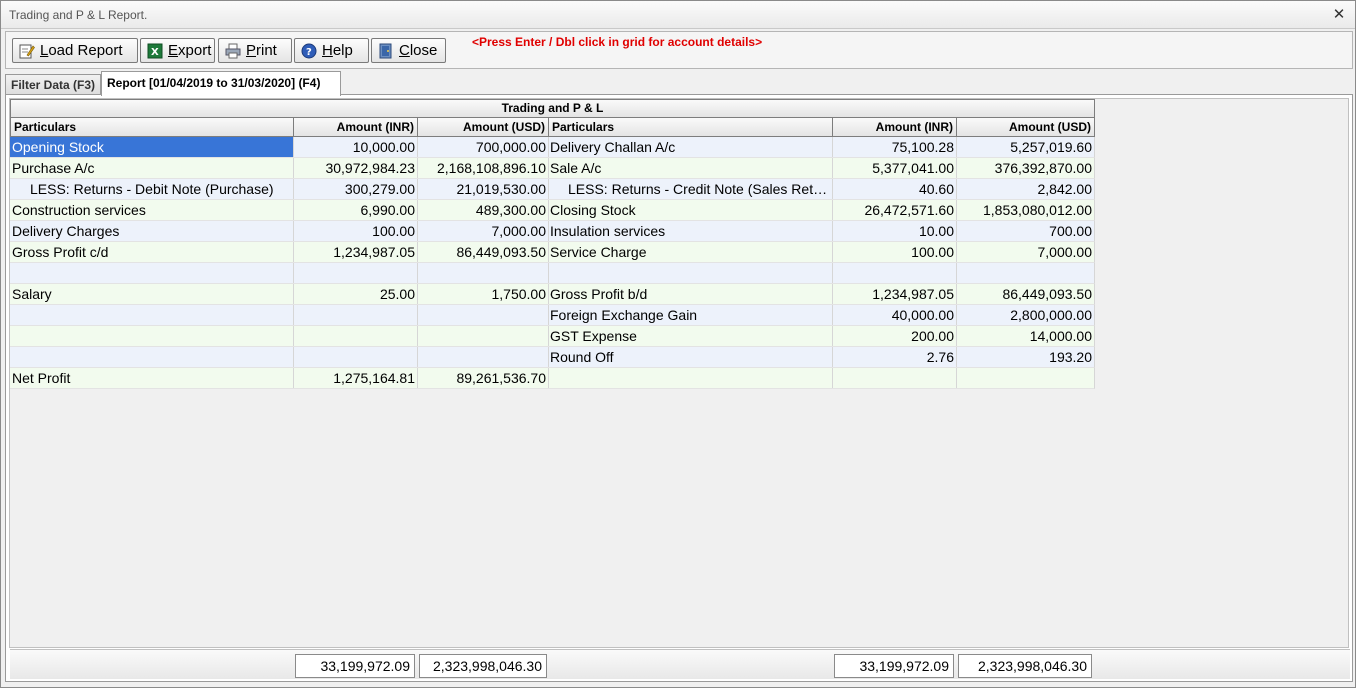 The image size is (1356, 688). Describe the element at coordinates (408, 50) in the screenshot. I see `close-button: Close` at that location.